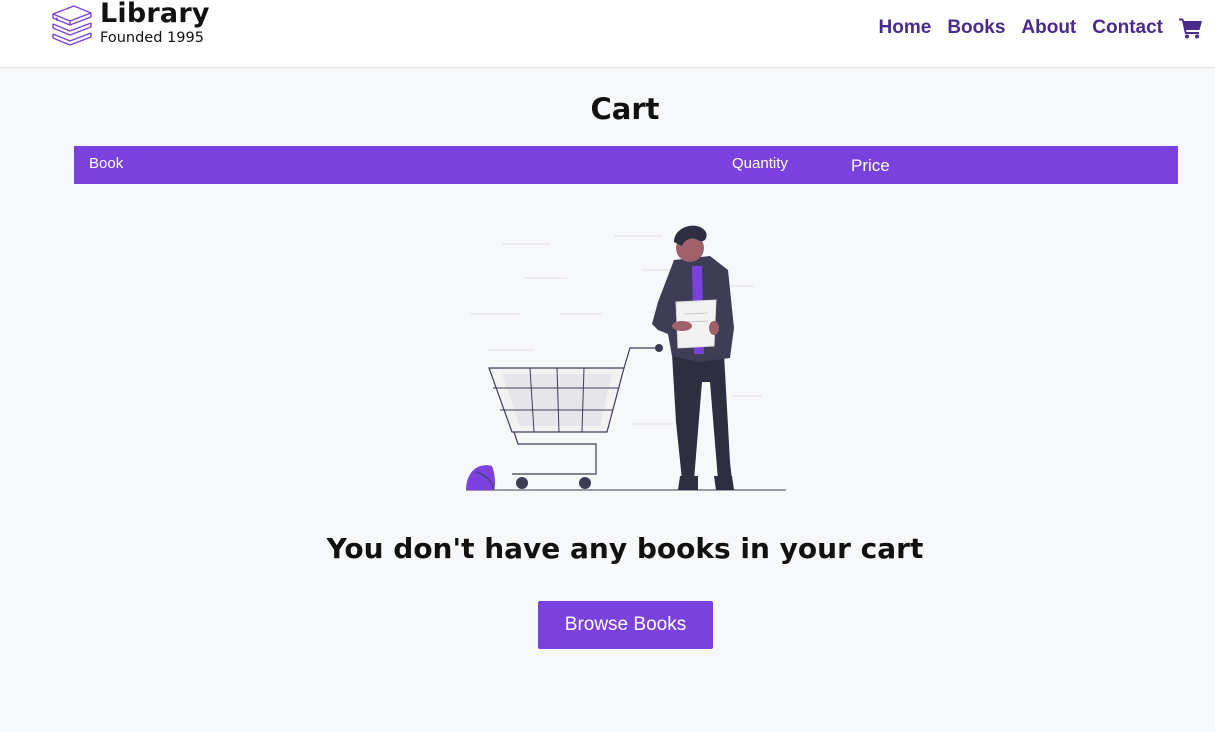 The width and height of the screenshot is (1215, 732). What do you see at coordinates (1191, 28) in the screenshot?
I see `shopping-cart-icon` at bounding box center [1191, 28].